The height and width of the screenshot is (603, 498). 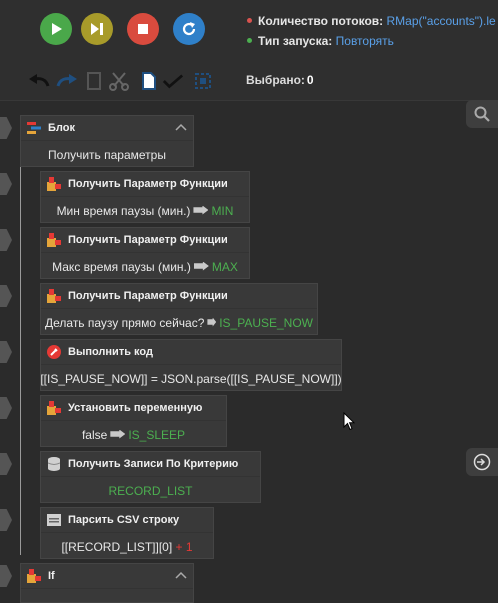 I want to click on block-header: Установить переменную, so click(x=133, y=408).